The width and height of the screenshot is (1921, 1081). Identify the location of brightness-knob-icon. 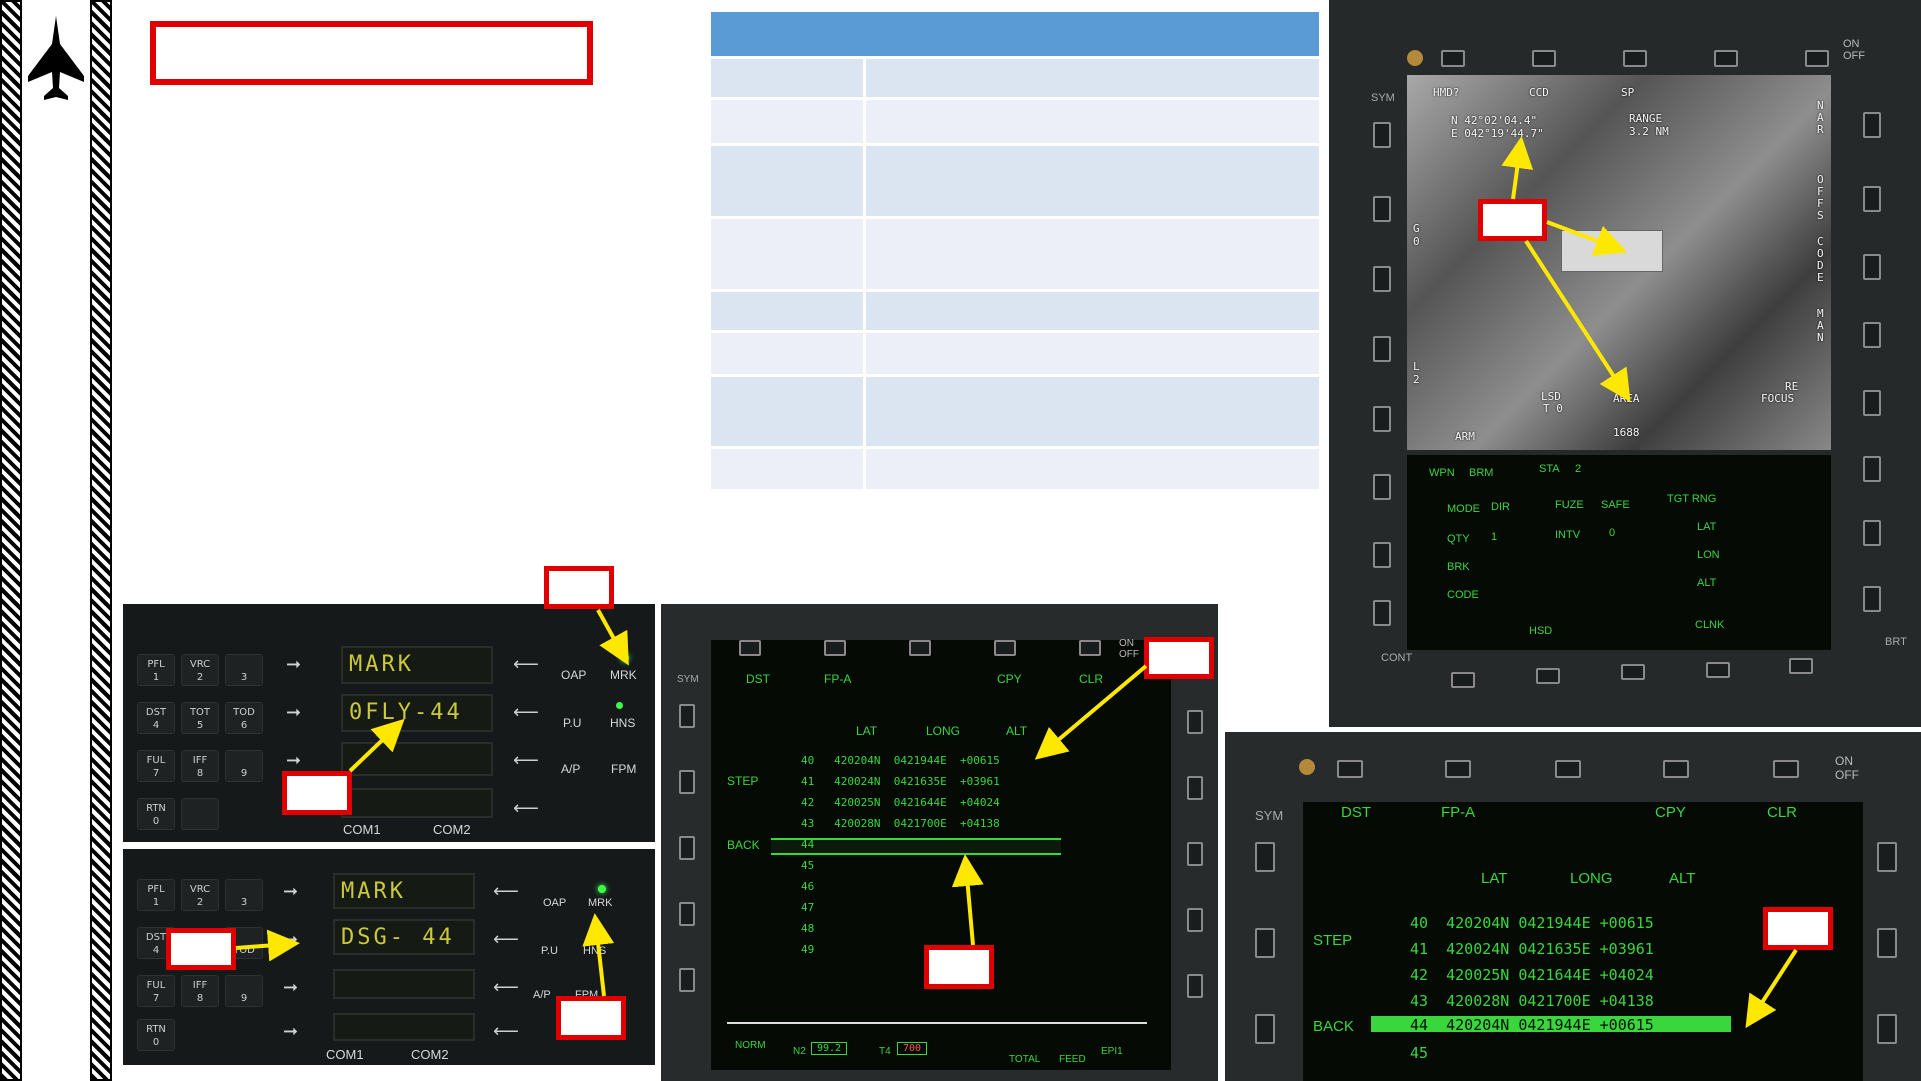
(1307, 767).